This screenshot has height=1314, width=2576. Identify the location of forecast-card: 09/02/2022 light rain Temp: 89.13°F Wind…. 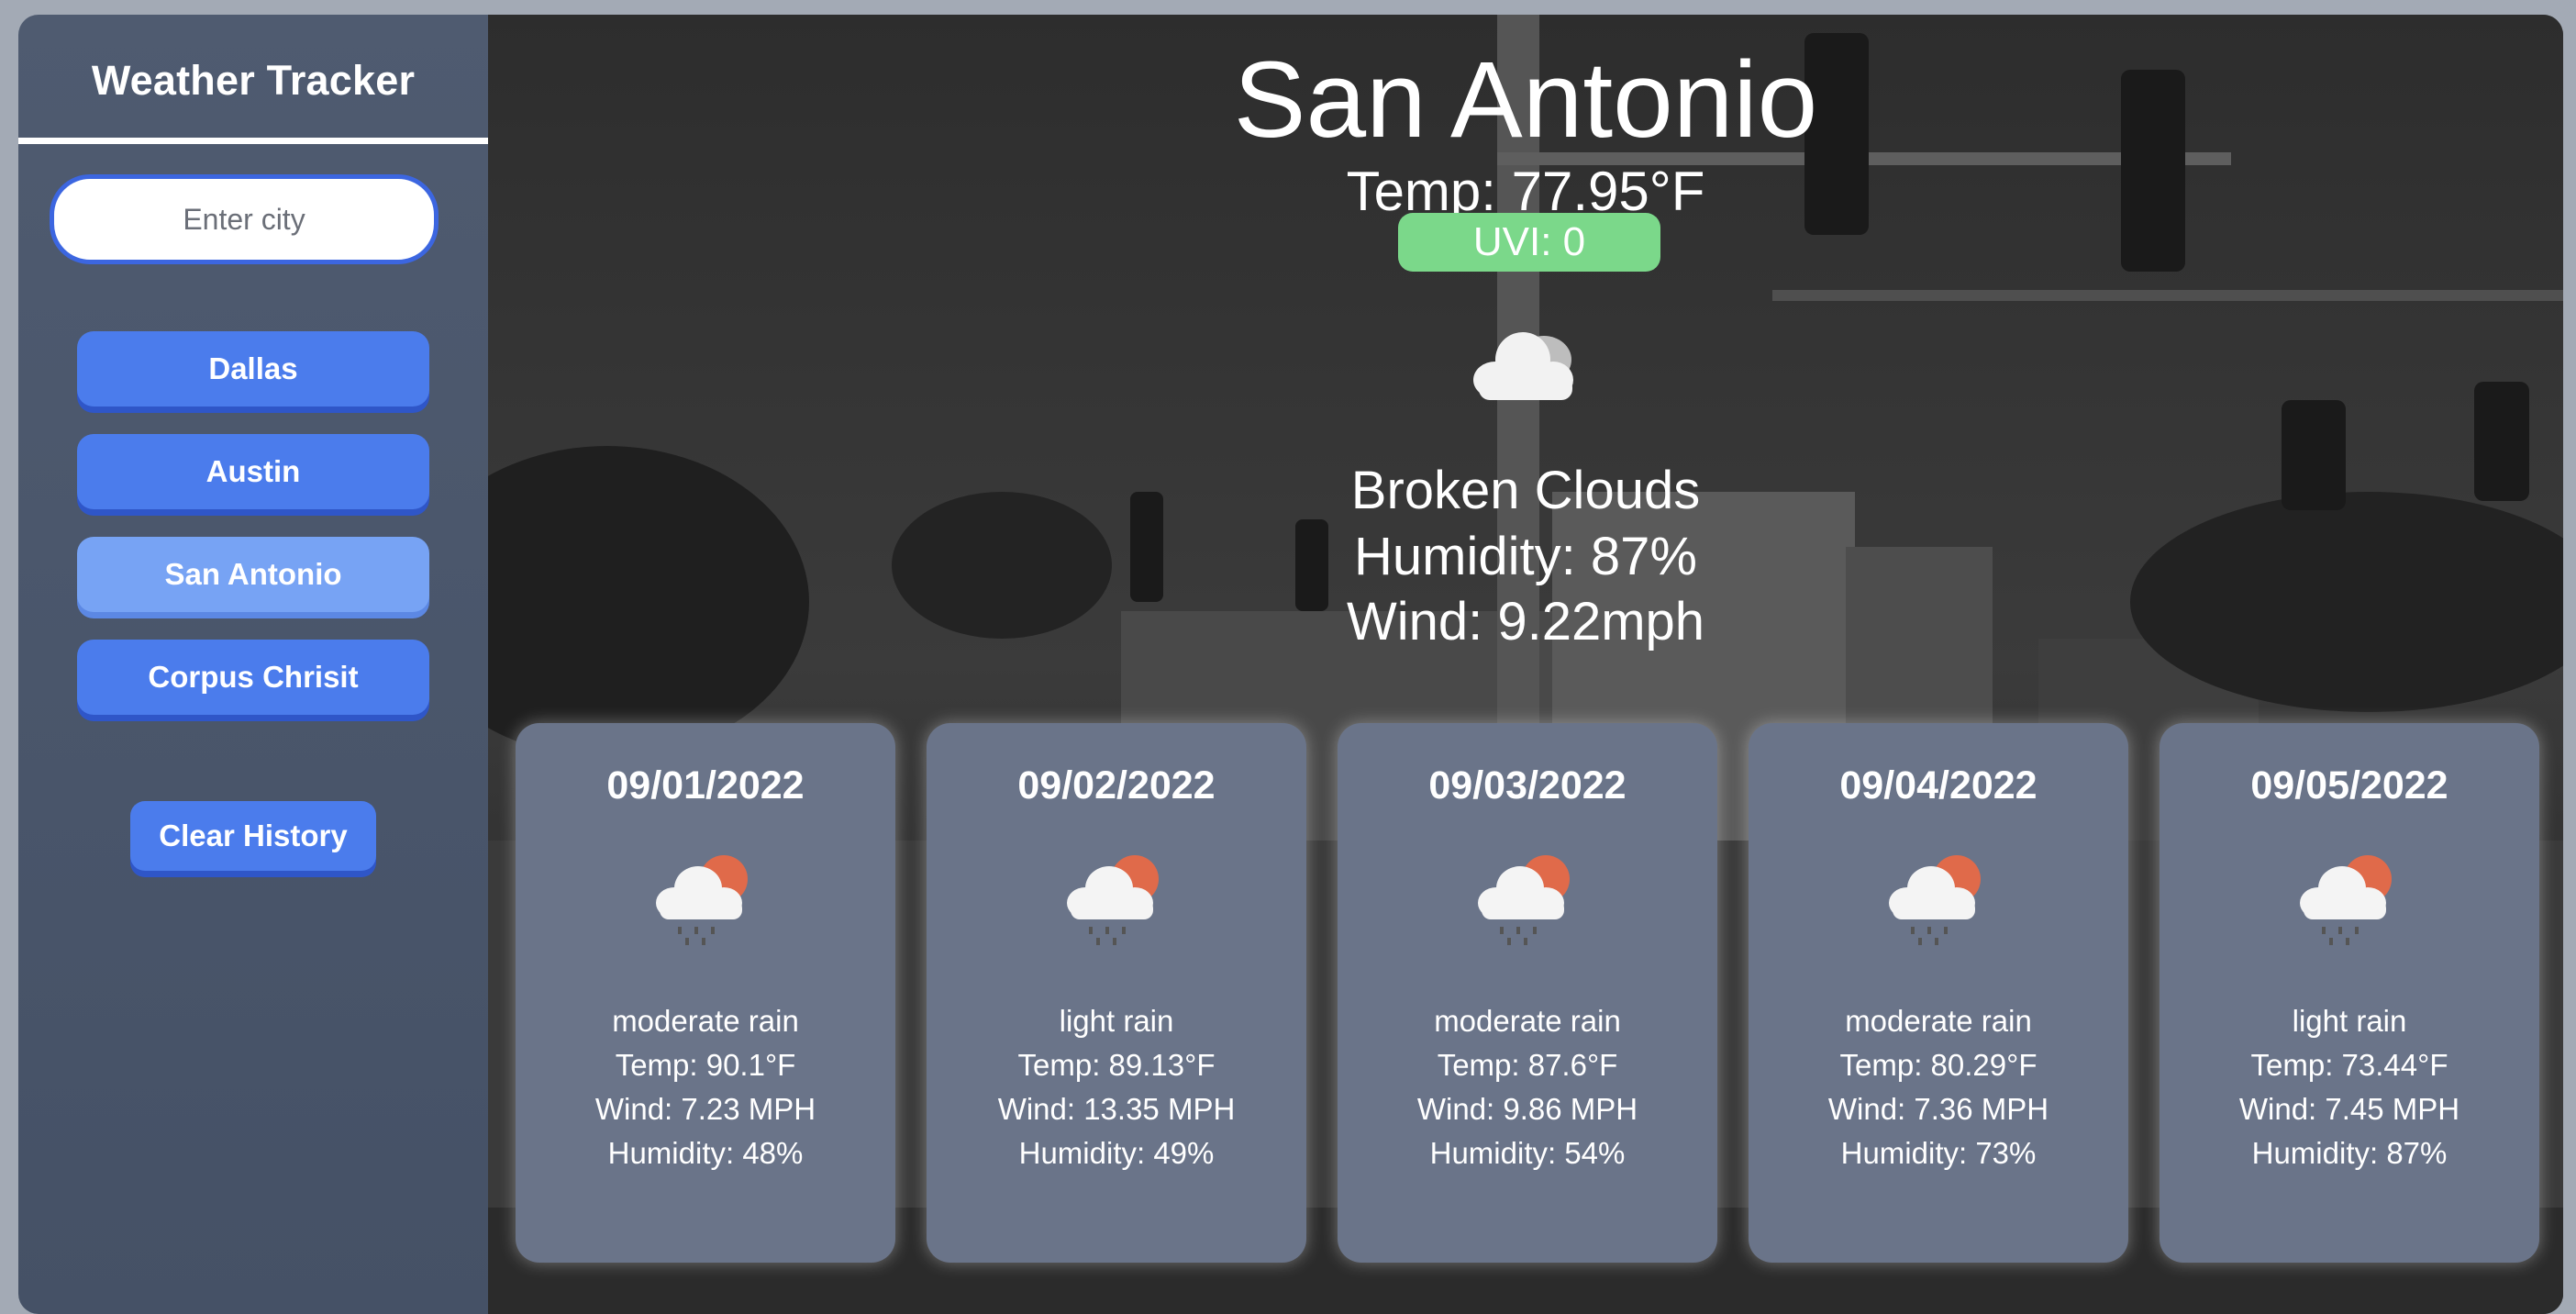
(1116, 993).